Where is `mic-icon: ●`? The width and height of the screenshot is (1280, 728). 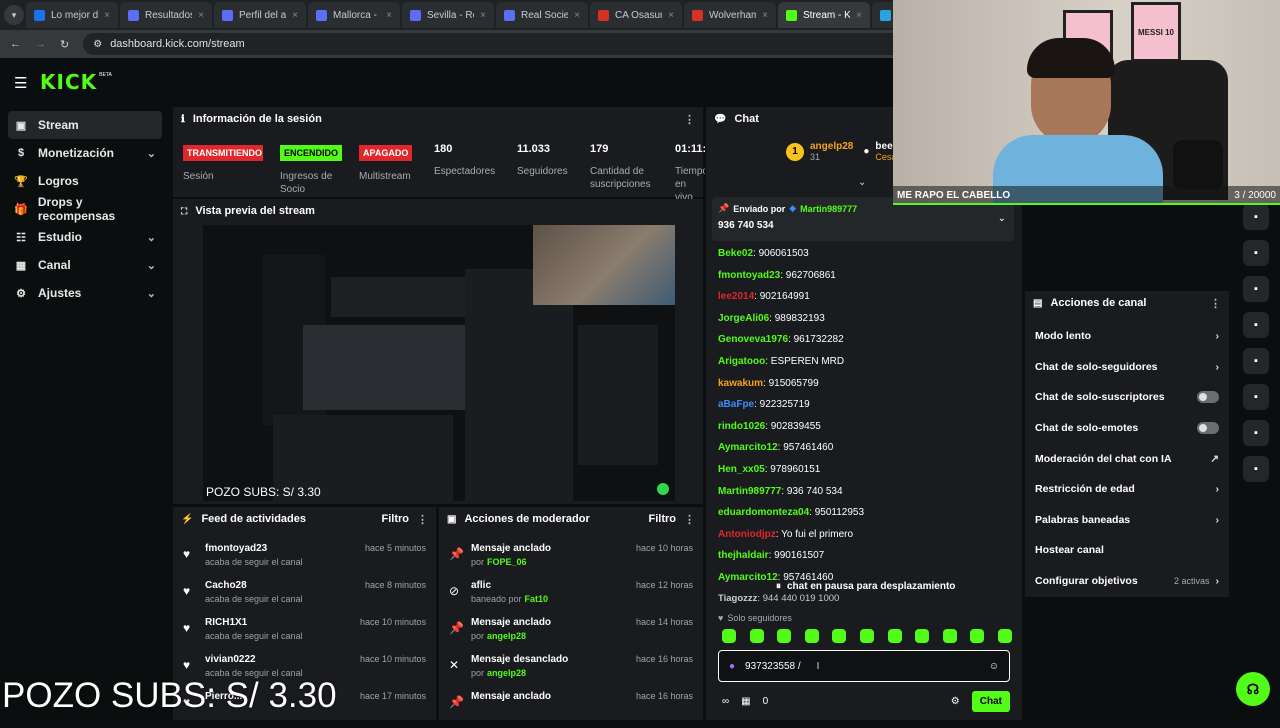
mic-icon: ● is located at coordinates (732, 666).